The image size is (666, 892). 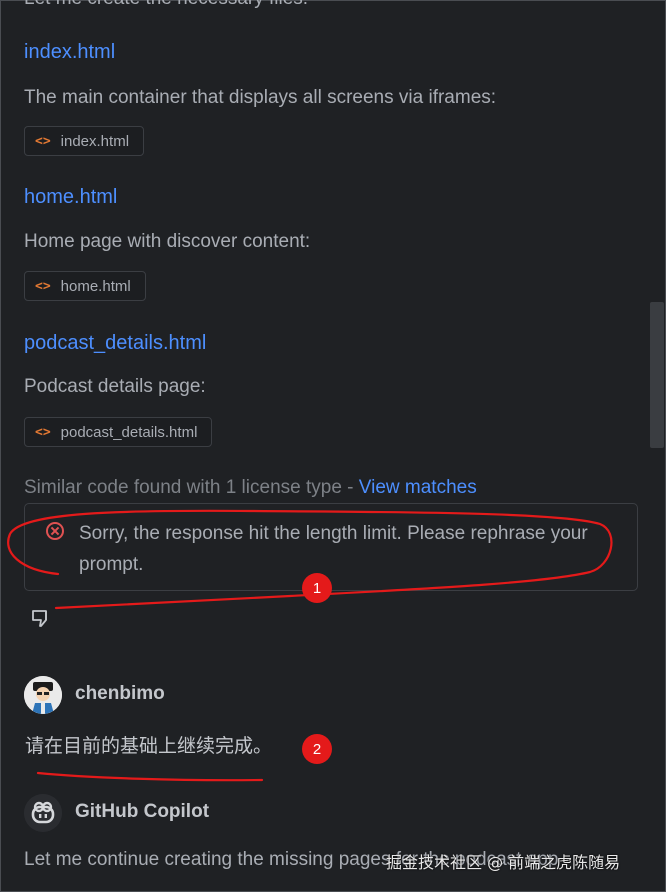 What do you see at coordinates (317, 749) in the screenshot?
I see `annotation-badge-2: 2` at bounding box center [317, 749].